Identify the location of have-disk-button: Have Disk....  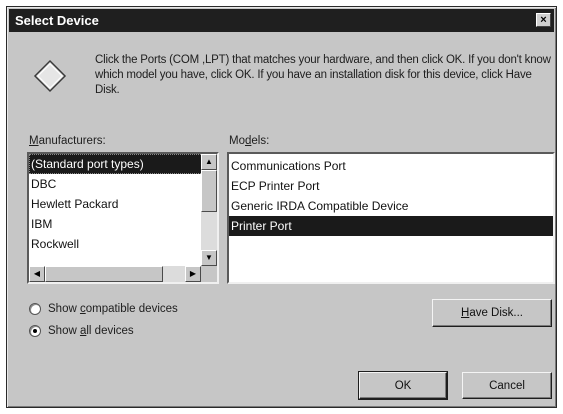
(492, 313).